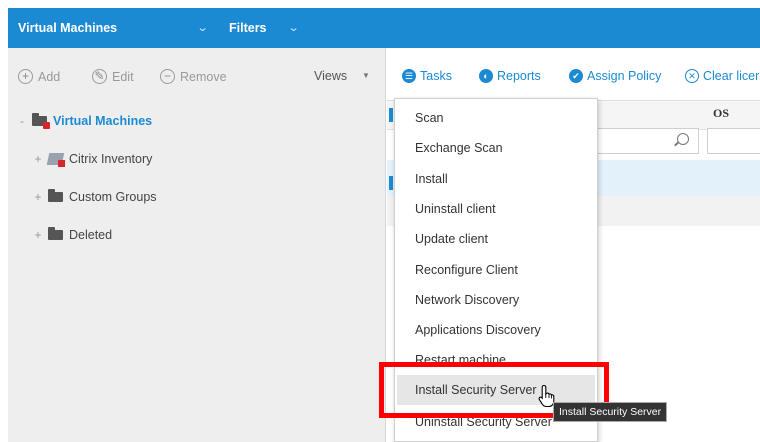 The width and height of the screenshot is (760, 442). What do you see at coordinates (111, 159) in the screenshot?
I see `tree-item-label: Citrix Inventory` at bounding box center [111, 159].